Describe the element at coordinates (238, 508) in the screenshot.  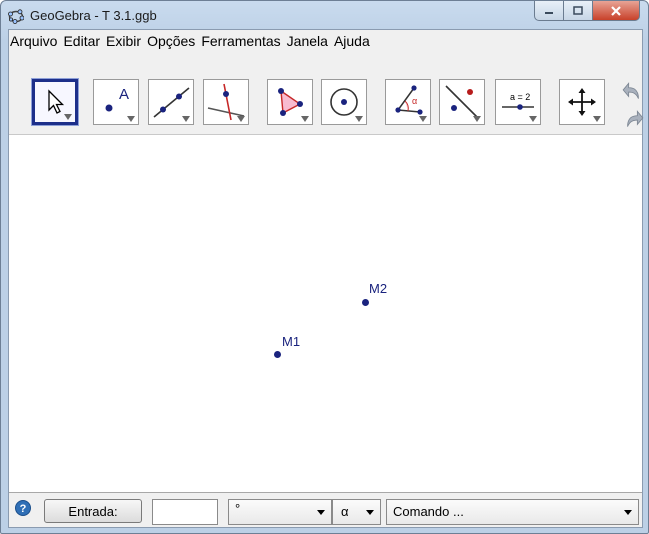
I see `symbol-combo-value: °` at that location.